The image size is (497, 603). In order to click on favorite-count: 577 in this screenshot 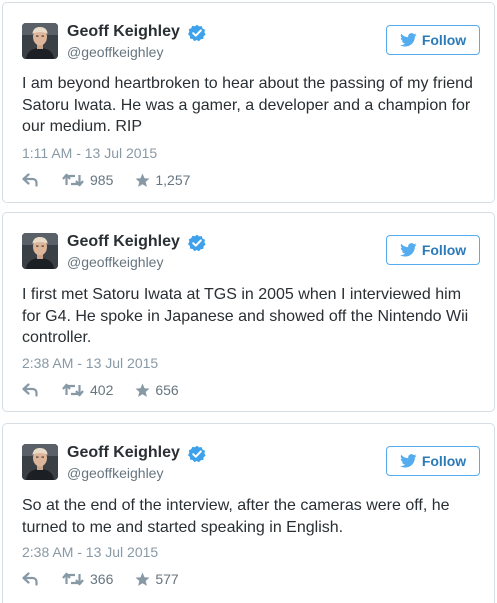, I will do `click(167, 579)`.